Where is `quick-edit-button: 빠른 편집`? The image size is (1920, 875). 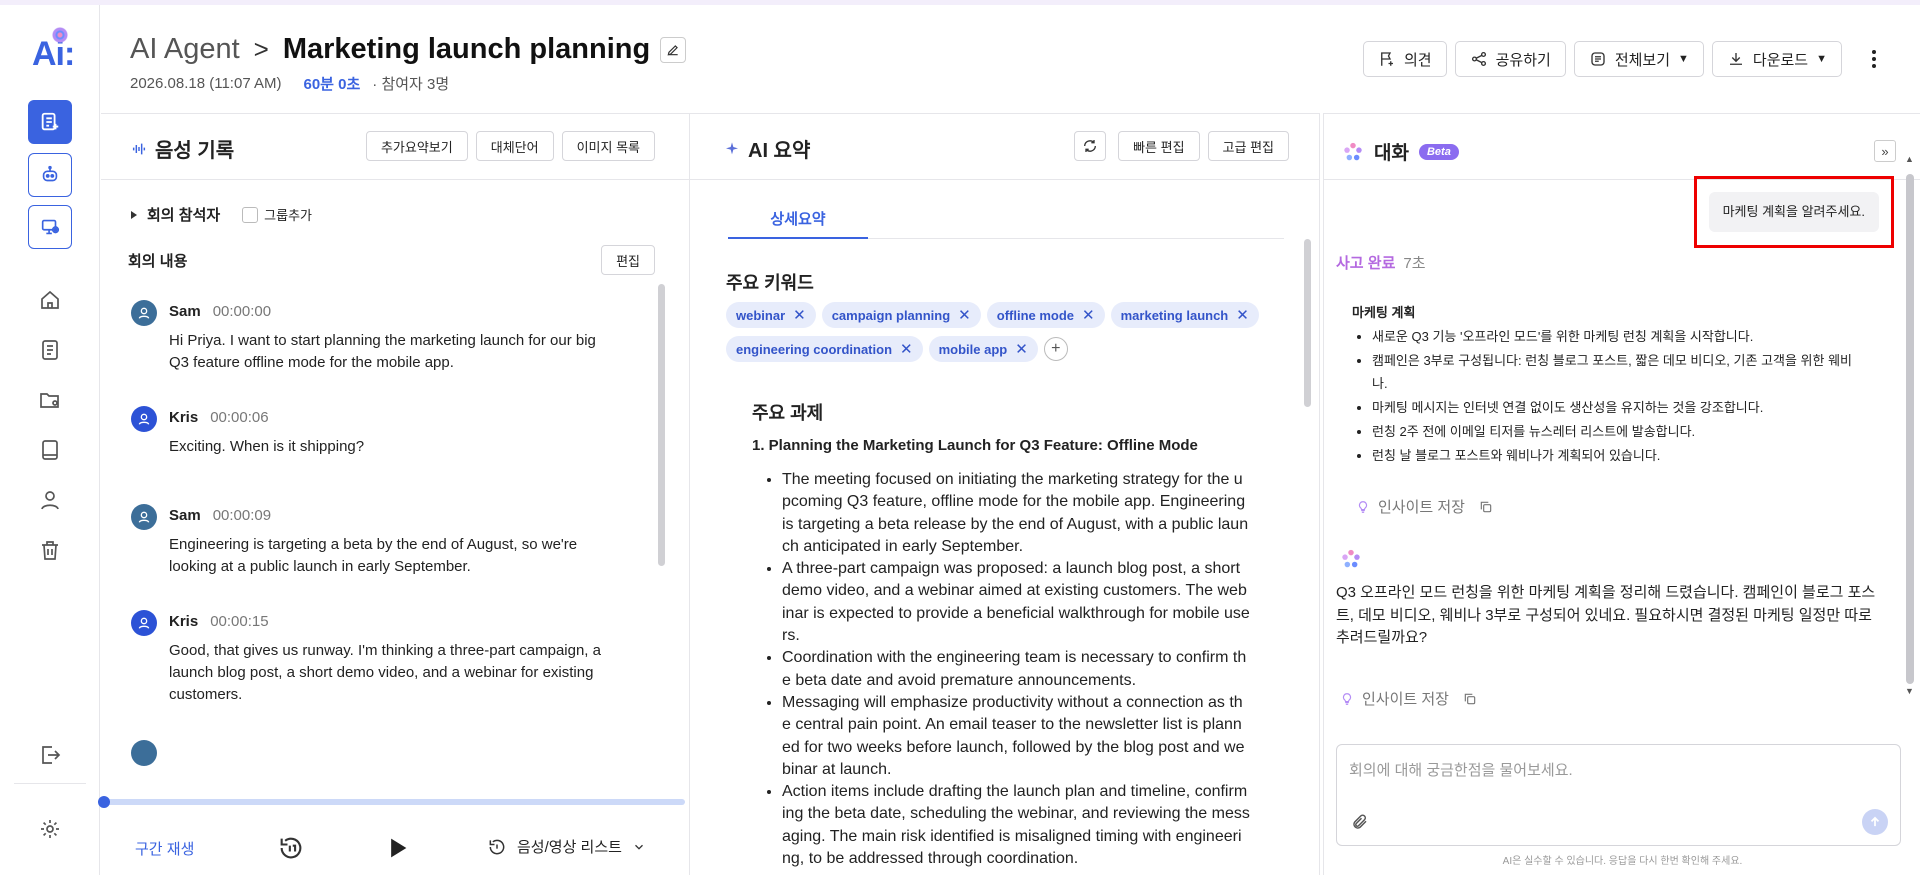 quick-edit-button: 빠른 편집 is located at coordinates (1159, 146).